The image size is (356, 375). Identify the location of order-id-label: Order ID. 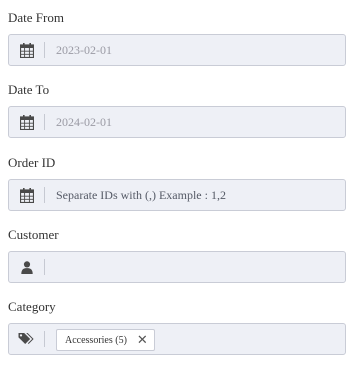
(32, 162).